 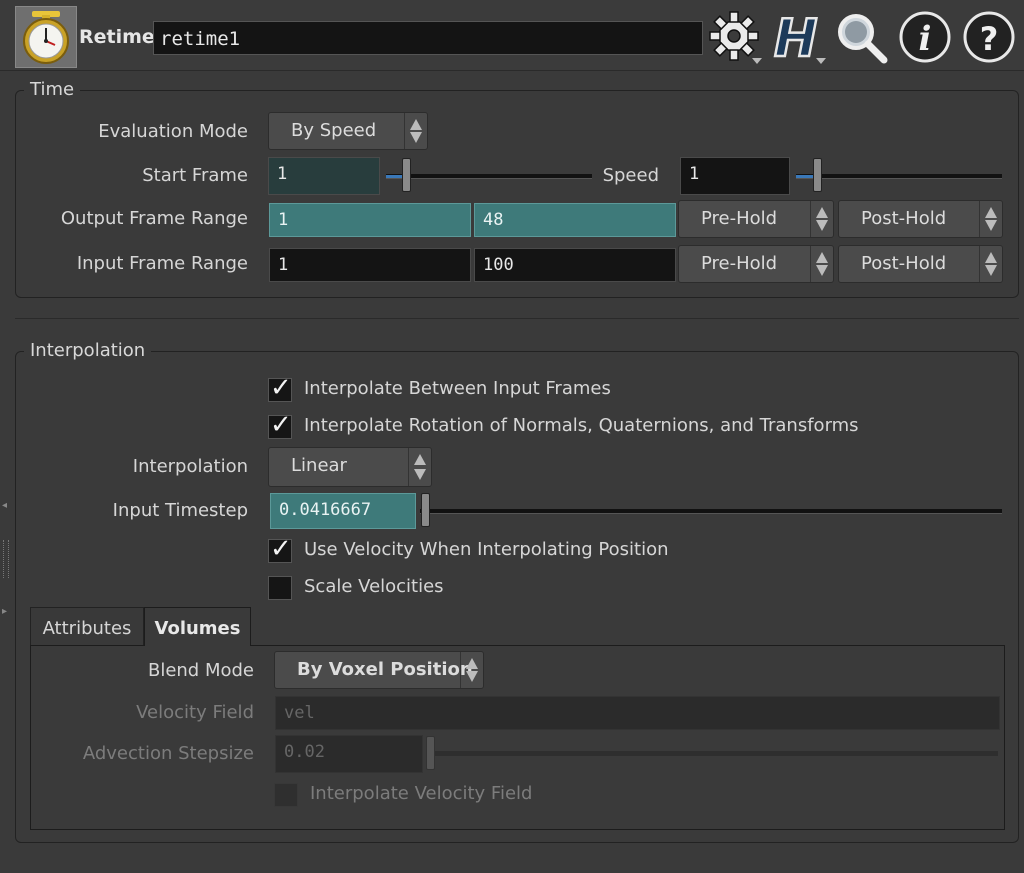 I want to click on output-pre-hold-menu: Pre-Hold, so click(x=756, y=219).